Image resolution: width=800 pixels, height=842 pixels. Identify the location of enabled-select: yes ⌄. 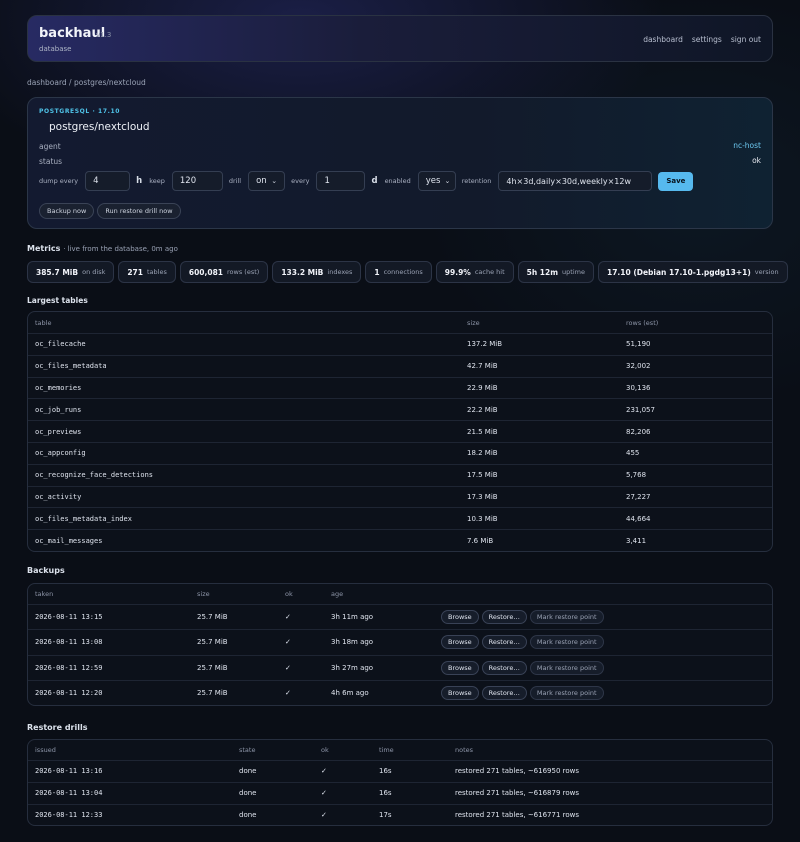
(436, 181).